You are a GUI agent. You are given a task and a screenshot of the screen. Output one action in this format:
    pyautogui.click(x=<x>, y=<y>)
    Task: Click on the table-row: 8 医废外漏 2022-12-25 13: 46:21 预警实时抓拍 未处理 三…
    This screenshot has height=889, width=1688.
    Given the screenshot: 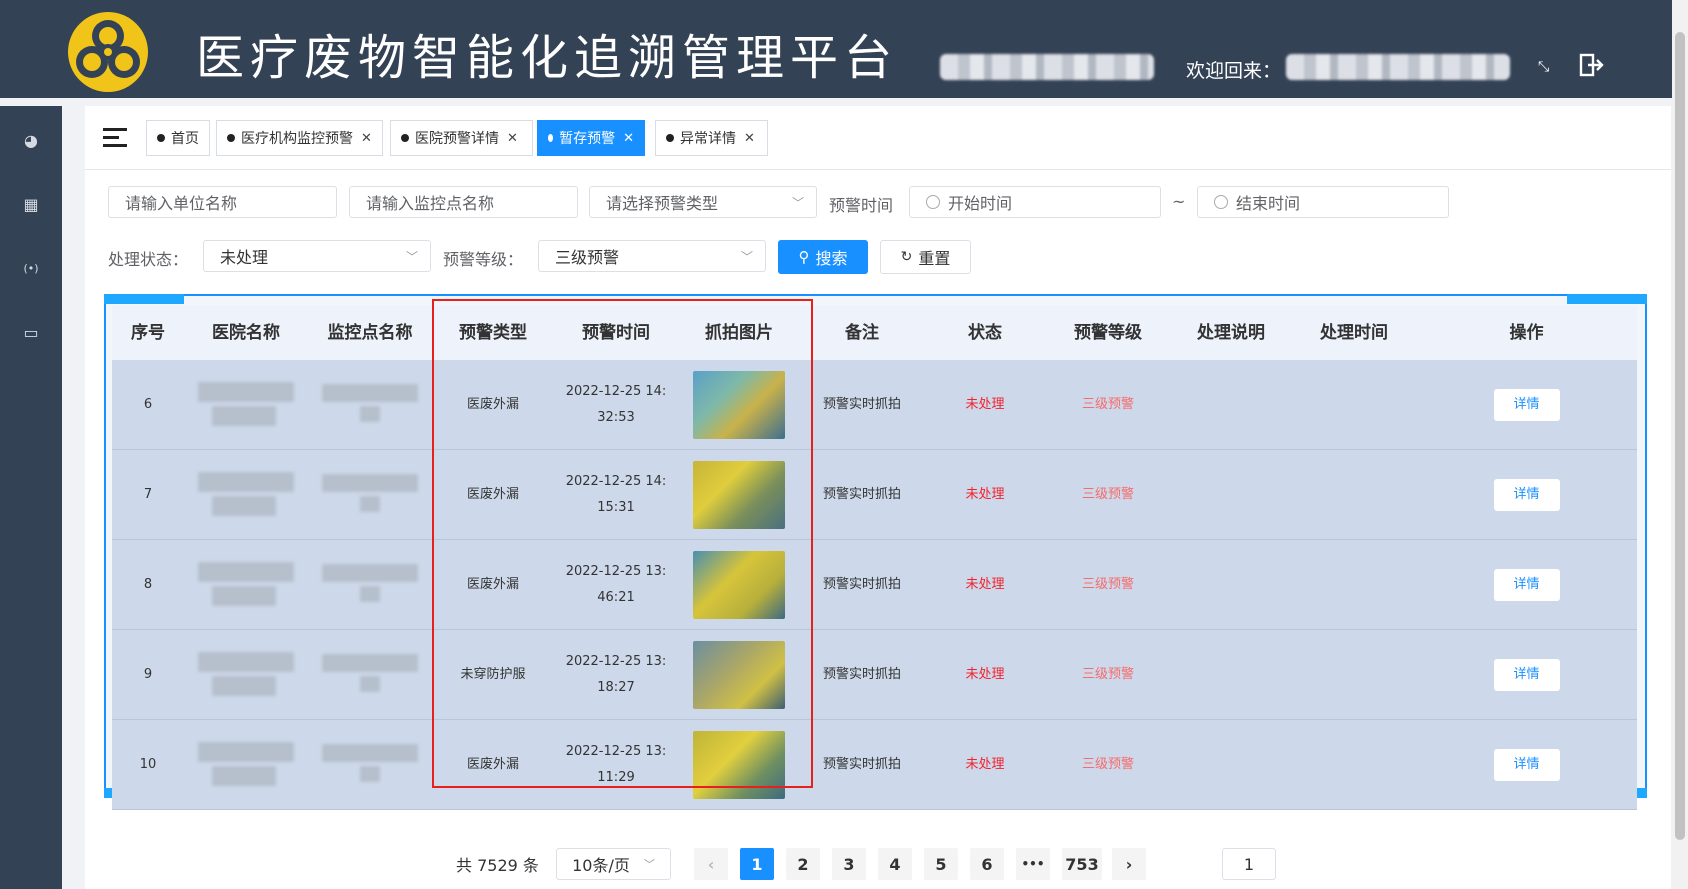 What is the action you would take?
    pyautogui.click(x=874, y=585)
    